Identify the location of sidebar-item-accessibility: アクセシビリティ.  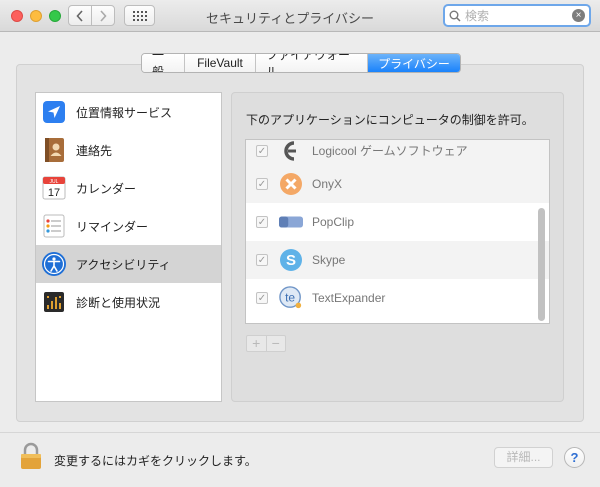
(128, 264).